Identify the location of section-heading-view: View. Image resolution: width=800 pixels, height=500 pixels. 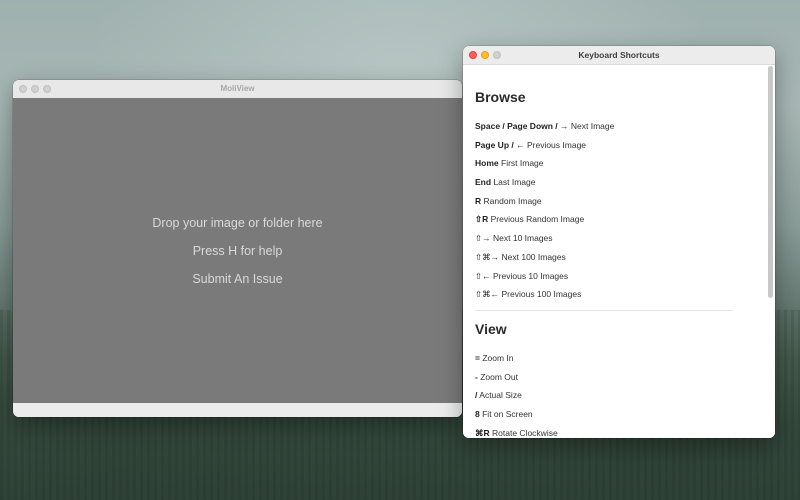
(491, 328).